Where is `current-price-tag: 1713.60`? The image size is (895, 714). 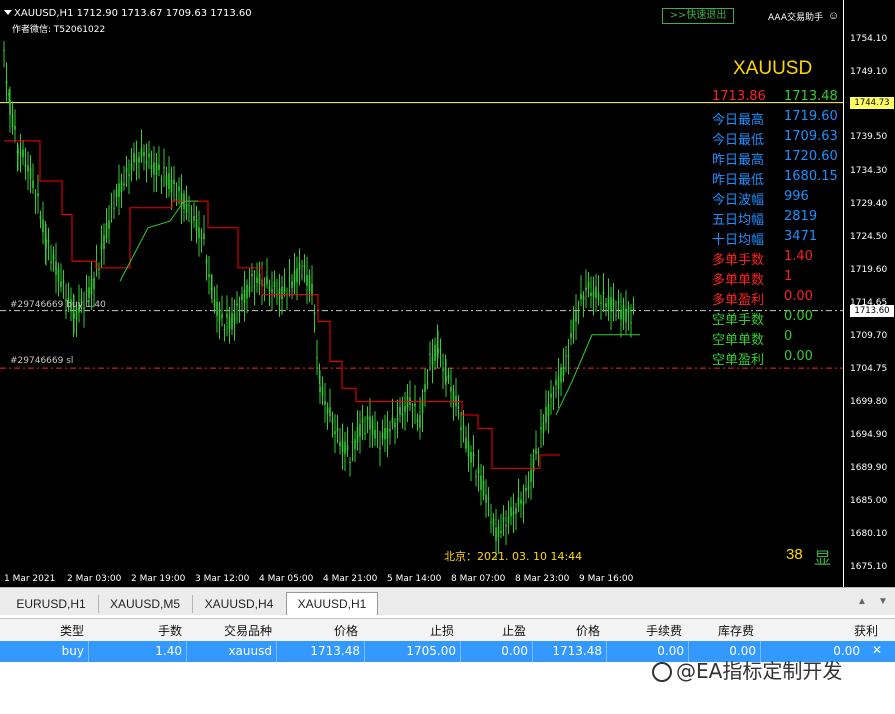
current-price-tag: 1713.60 is located at coordinates (872, 310).